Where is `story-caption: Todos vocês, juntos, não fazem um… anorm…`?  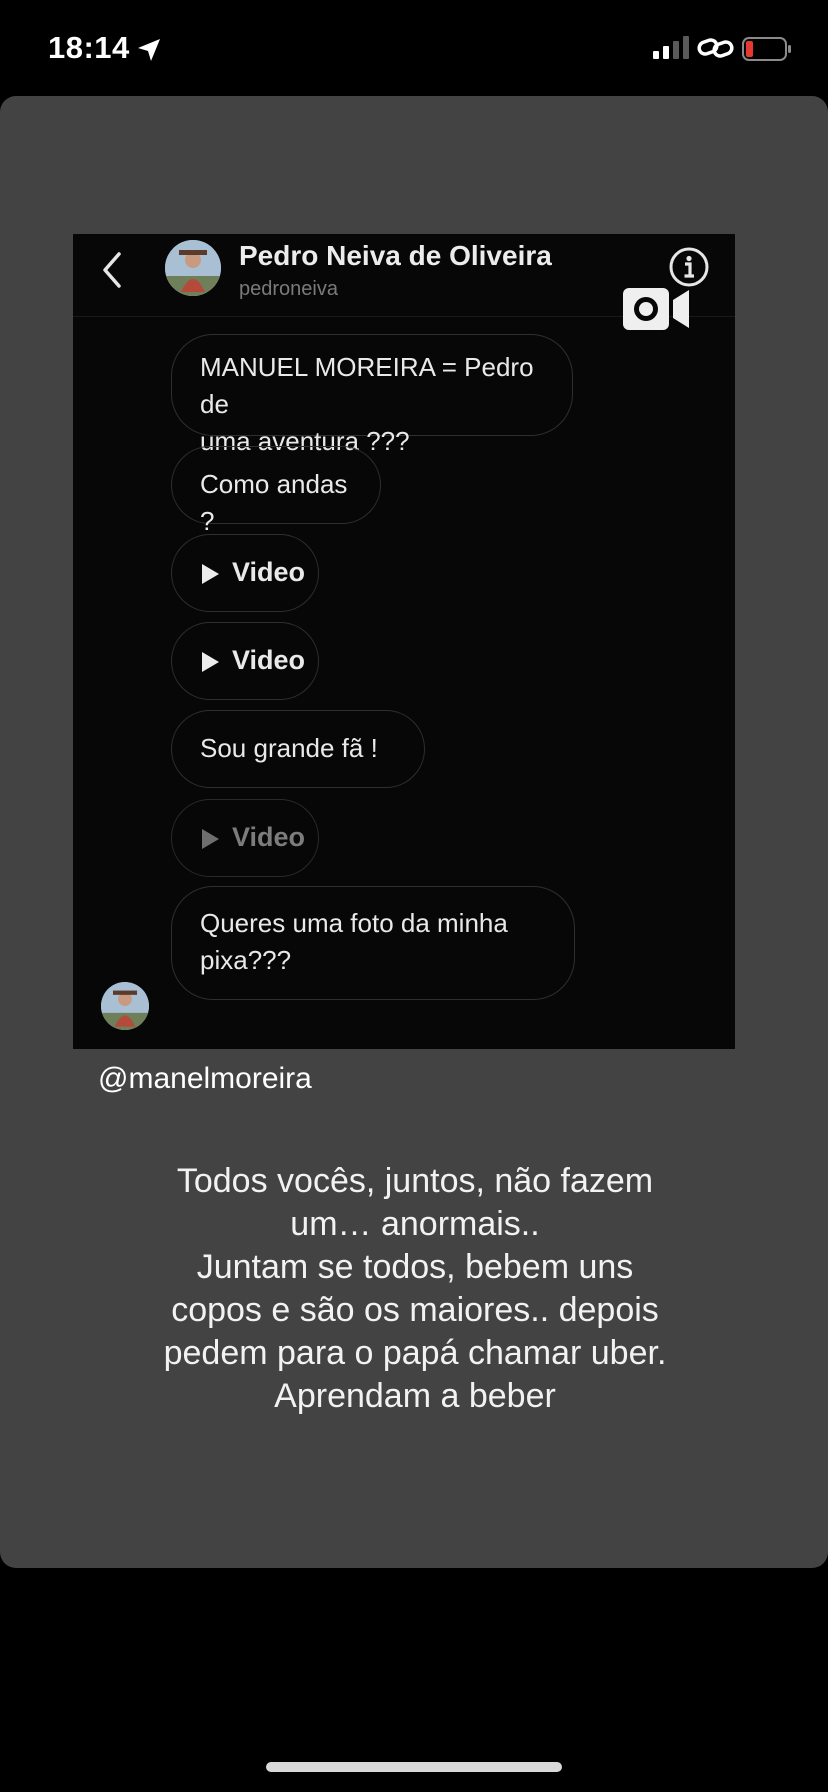 story-caption: Todos vocês, juntos, não fazem um… anorm… is located at coordinates (415, 1289).